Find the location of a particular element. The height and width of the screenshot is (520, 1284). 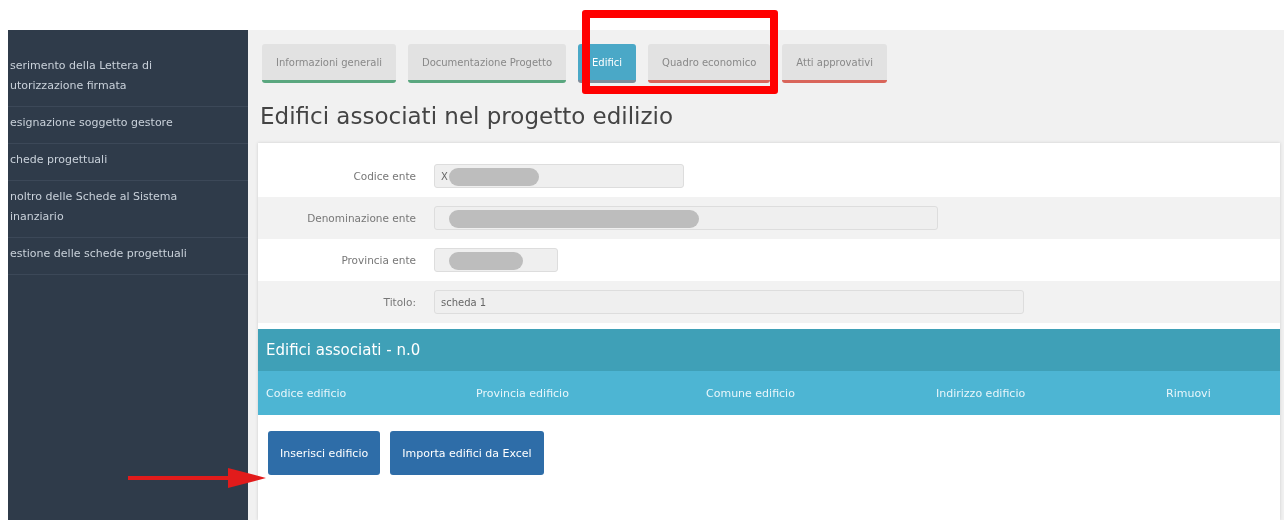

page-heading: Edifici associati nel progetto edilizio is located at coordinates (467, 116).